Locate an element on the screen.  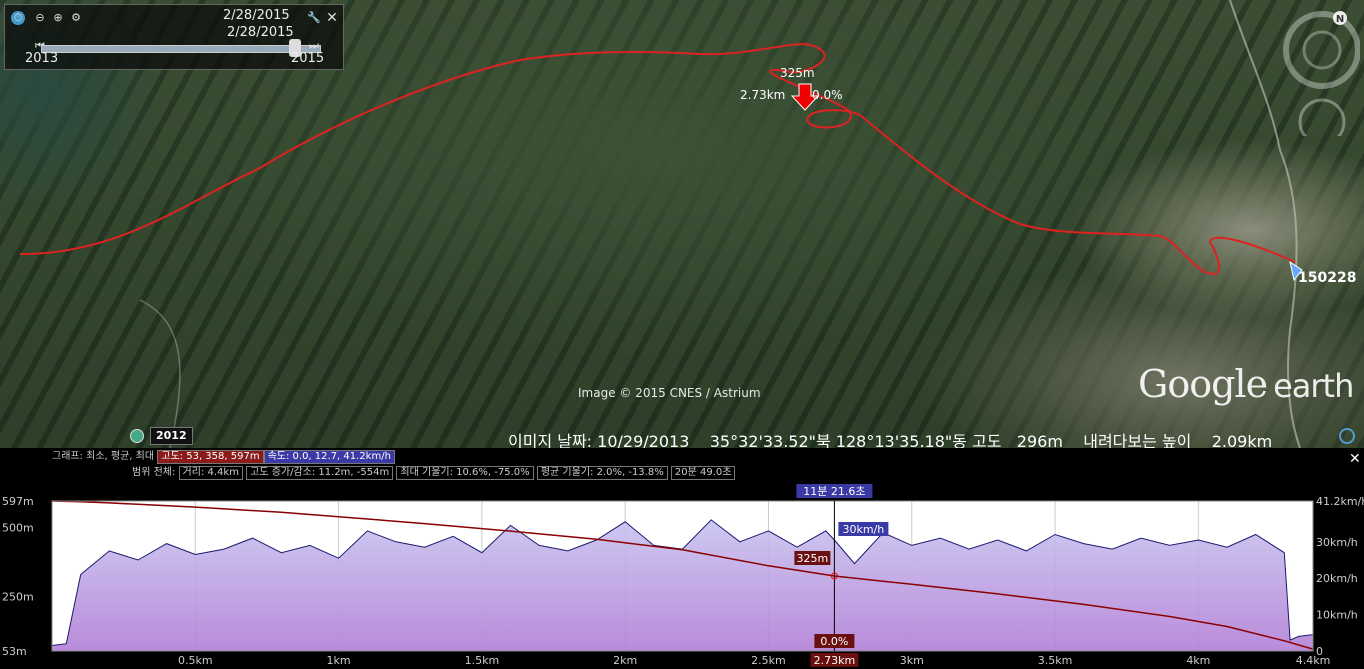
y-right-tick-label: 20km/h is located at coordinates (1337, 578).